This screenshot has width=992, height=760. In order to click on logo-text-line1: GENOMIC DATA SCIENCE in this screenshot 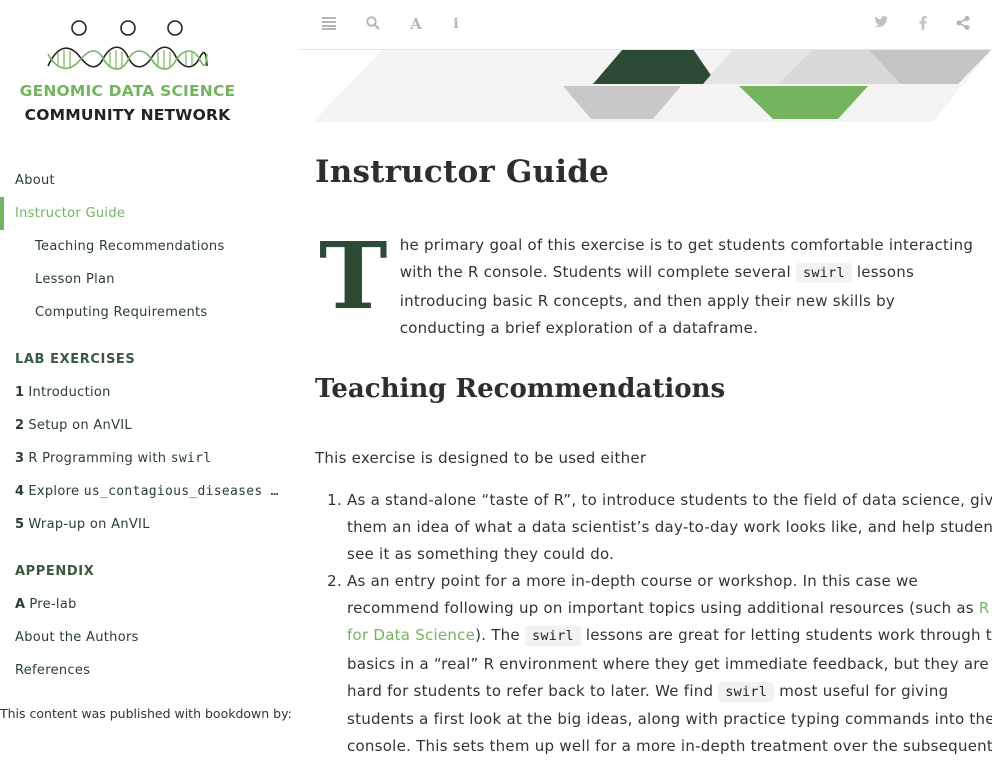, I will do `click(127, 91)`.